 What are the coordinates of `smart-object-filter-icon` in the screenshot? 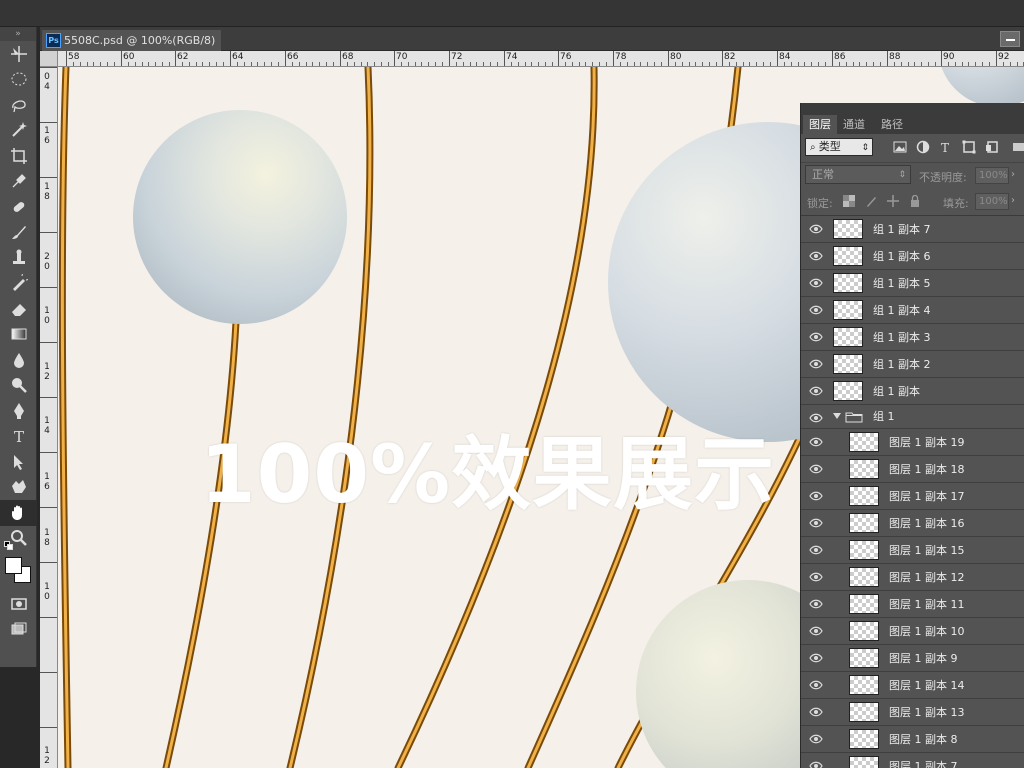 It's located at (992, 147).